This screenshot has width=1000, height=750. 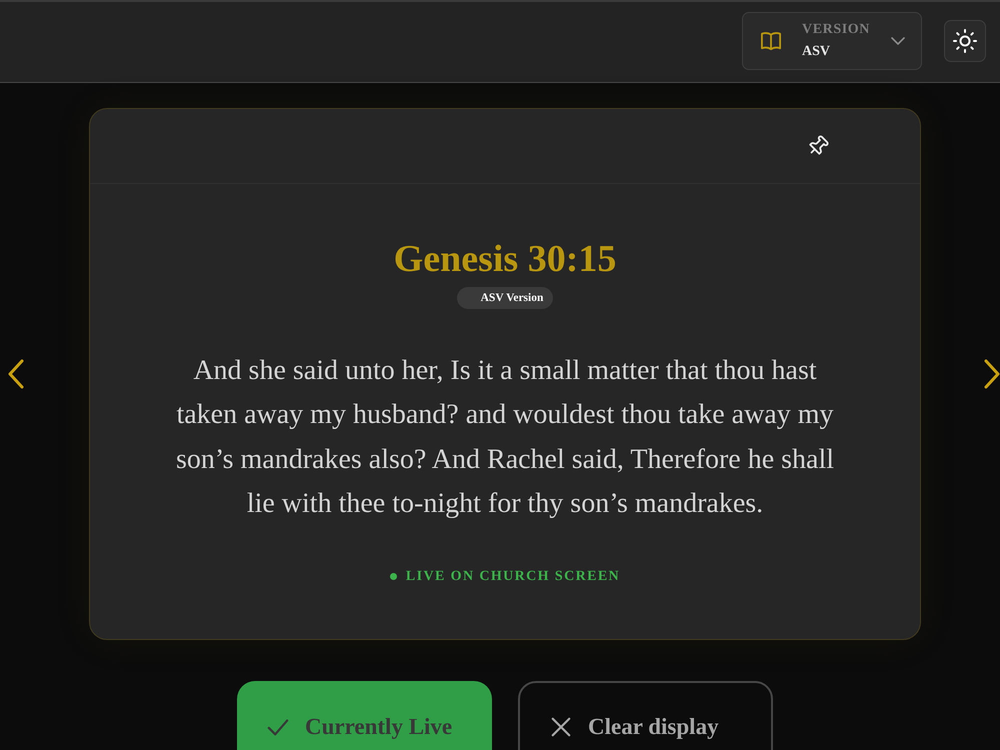 What do you see at coordinates (513, 576) in the screenshot?
I see `live-status-label: LIVE ON CHURCH SCREEN` at bounding box center [513, 576].